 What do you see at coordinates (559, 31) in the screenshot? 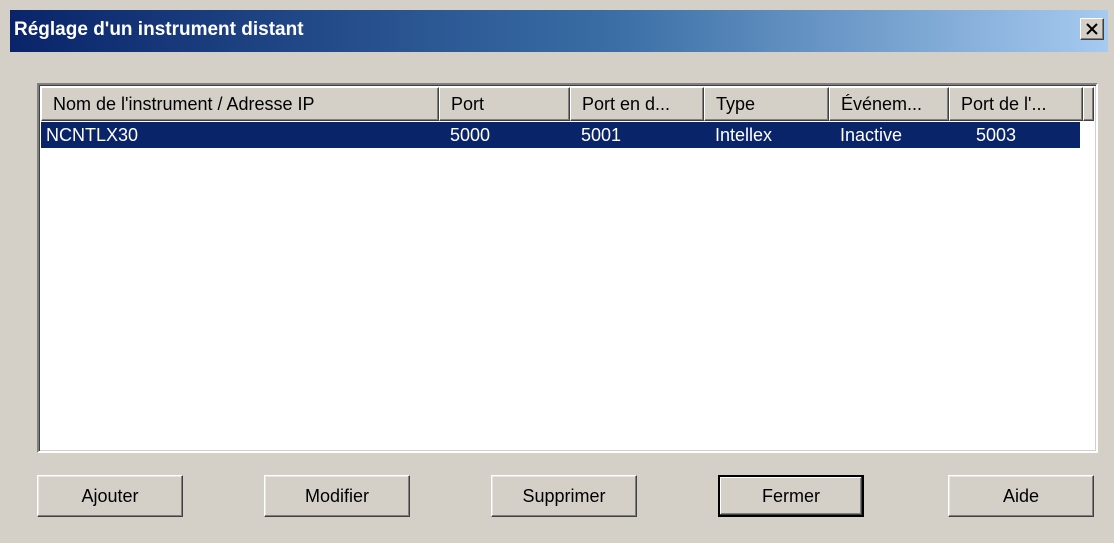
I see `title-bar: Réglage d'un instrument distant` at bounding box center [559, 31].